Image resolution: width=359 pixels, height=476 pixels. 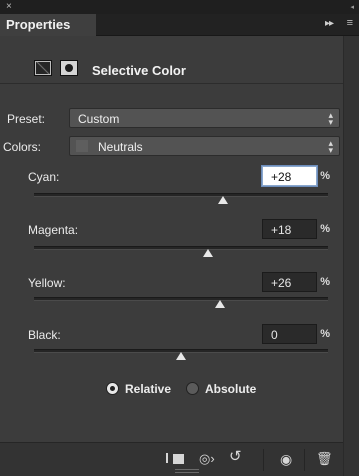 What do you see at coordinates (220, 304) in the screenshot?
I see `yellow-slider-thumb` at bounding box center [220, 304].